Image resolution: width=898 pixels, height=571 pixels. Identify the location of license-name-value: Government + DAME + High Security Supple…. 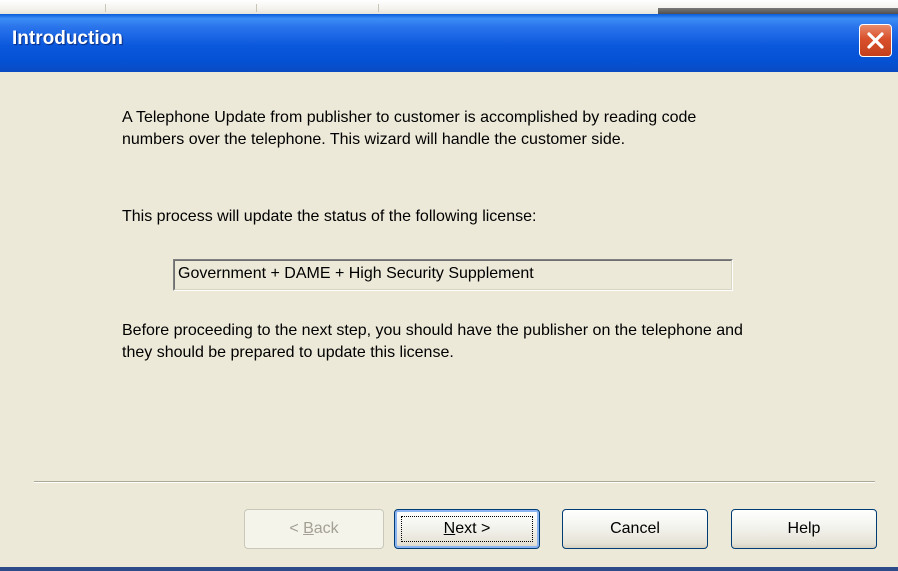
(356, 273).